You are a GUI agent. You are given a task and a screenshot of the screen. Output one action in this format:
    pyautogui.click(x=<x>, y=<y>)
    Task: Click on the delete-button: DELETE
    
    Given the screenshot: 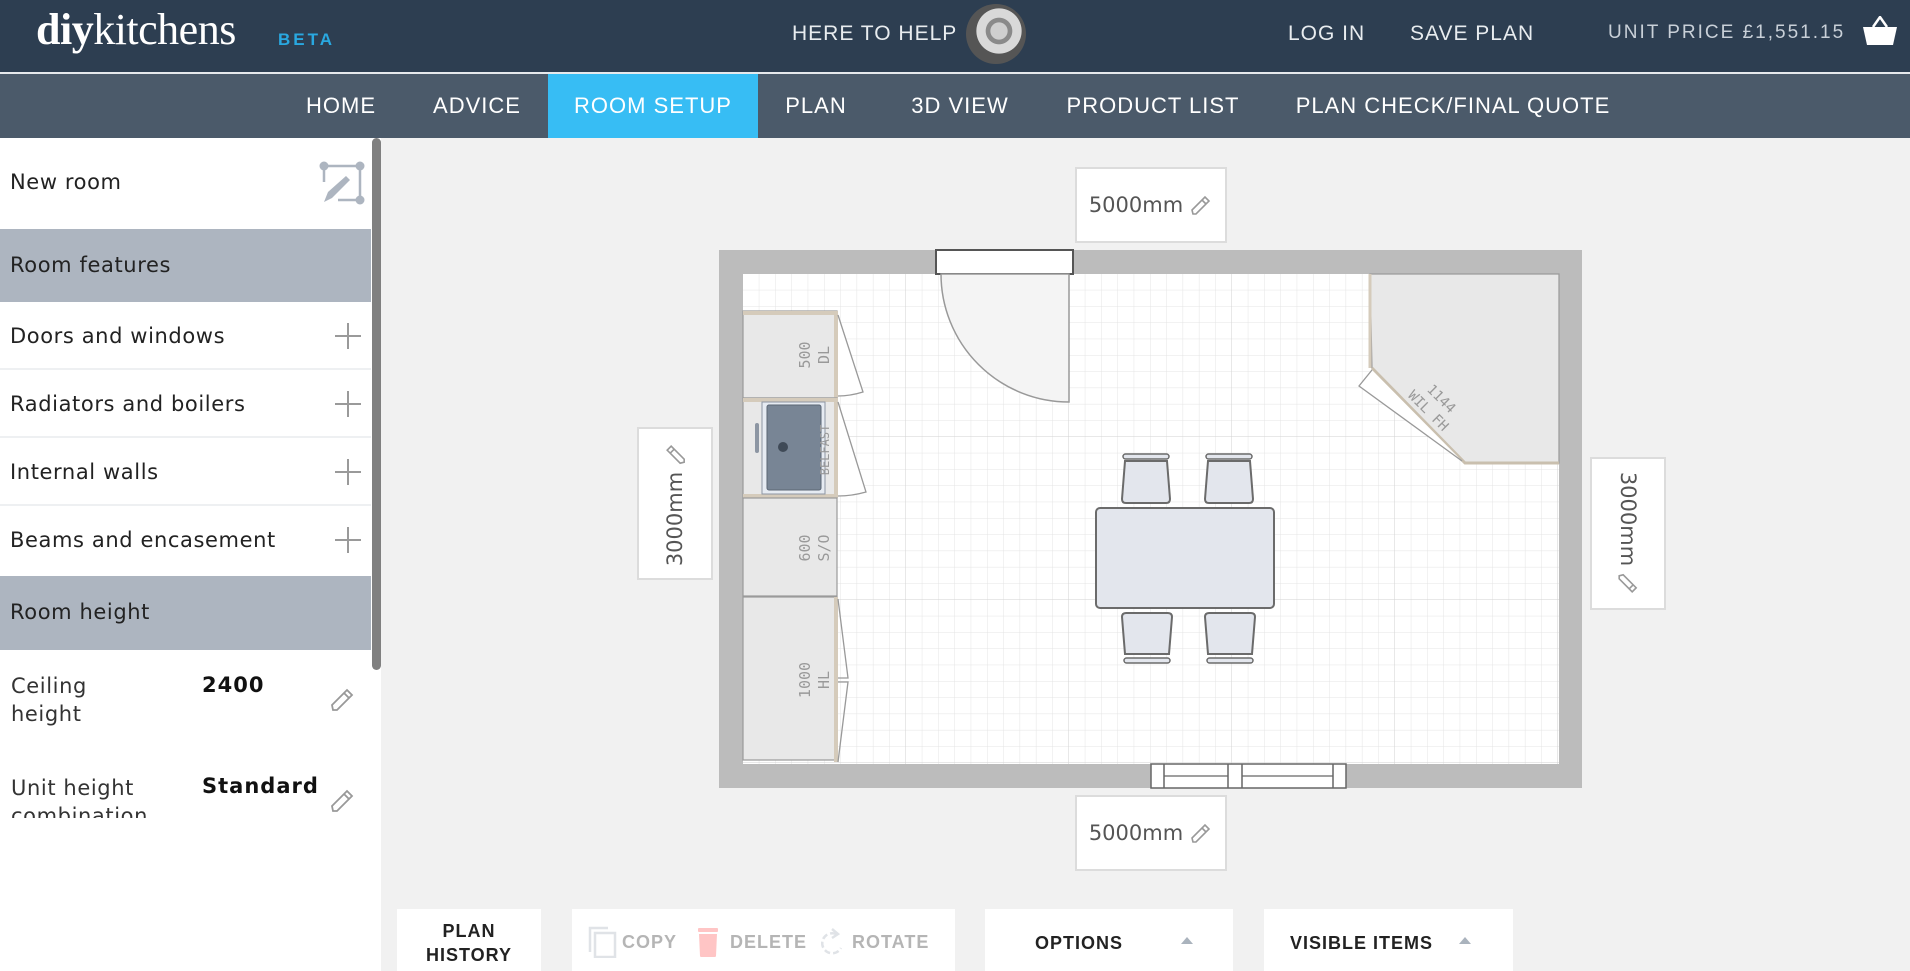 What is the action you would take?
    pyautogui.click(x=751, y=942)
    